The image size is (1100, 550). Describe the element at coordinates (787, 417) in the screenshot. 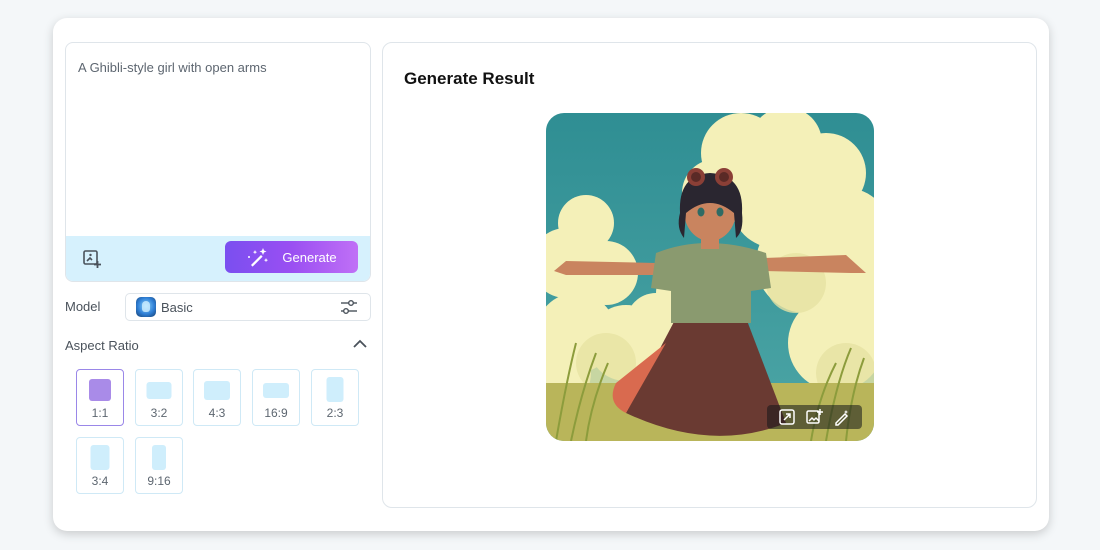

I see `upscale-icon` at that location.